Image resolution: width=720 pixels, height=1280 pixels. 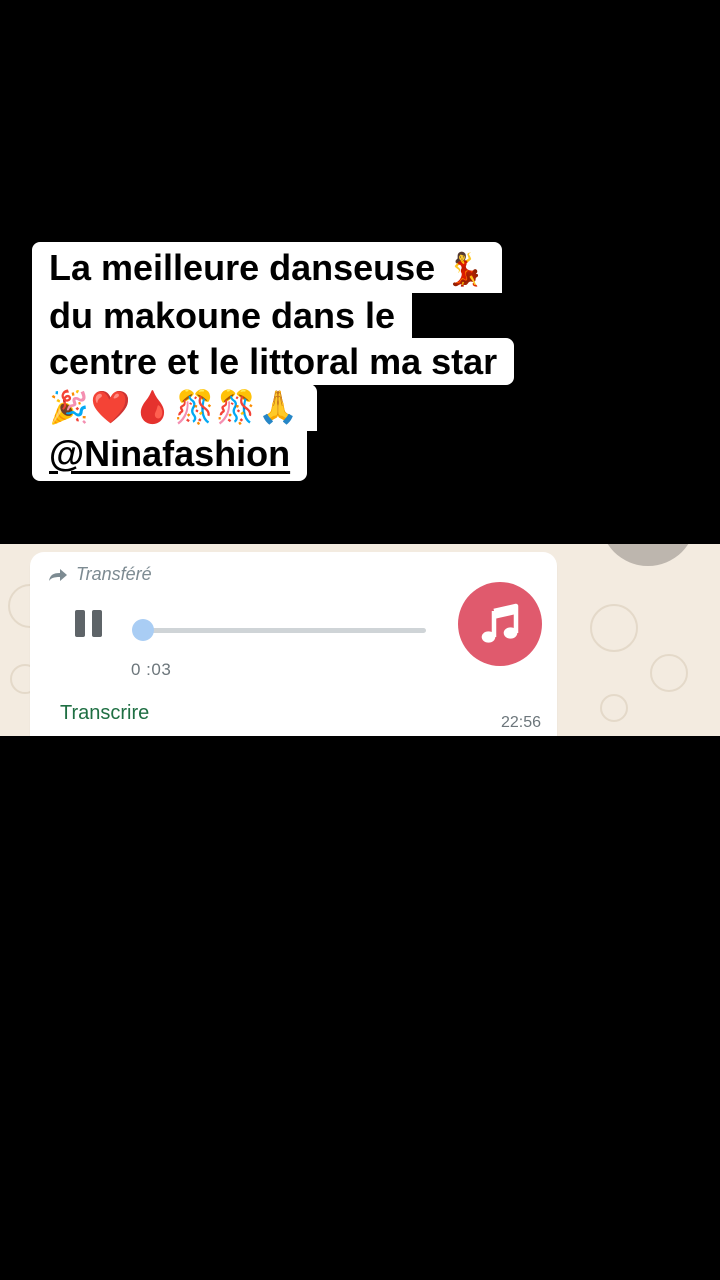 I want to click on mention-link: @Ninafashion, so click(x=169, y=453).